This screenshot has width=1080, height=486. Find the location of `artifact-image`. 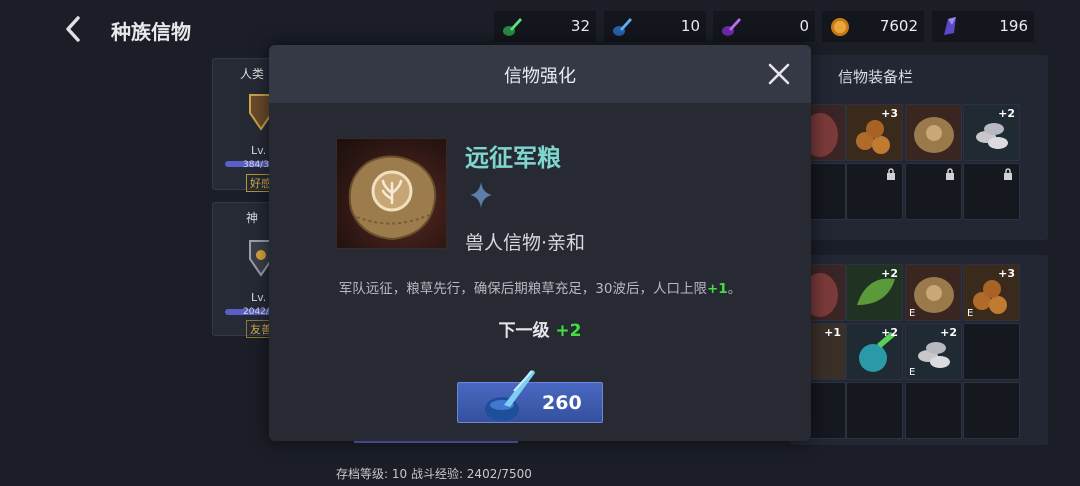

artifact-image is located at coordinates (391, 193).